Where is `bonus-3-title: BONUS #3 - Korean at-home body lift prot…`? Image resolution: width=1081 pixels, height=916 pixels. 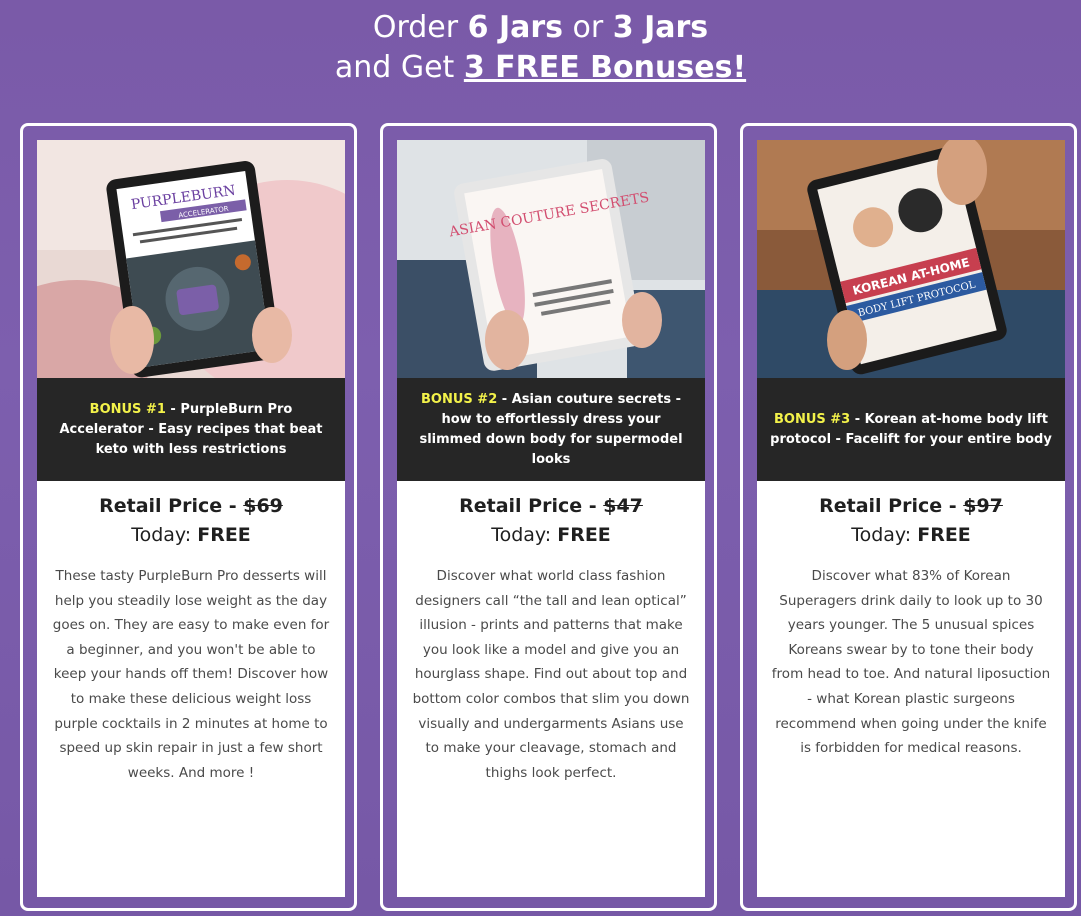 bonus-3-title: BONUS #3 - Korean at-home body lift prot… is located at coordinates (911, 429).